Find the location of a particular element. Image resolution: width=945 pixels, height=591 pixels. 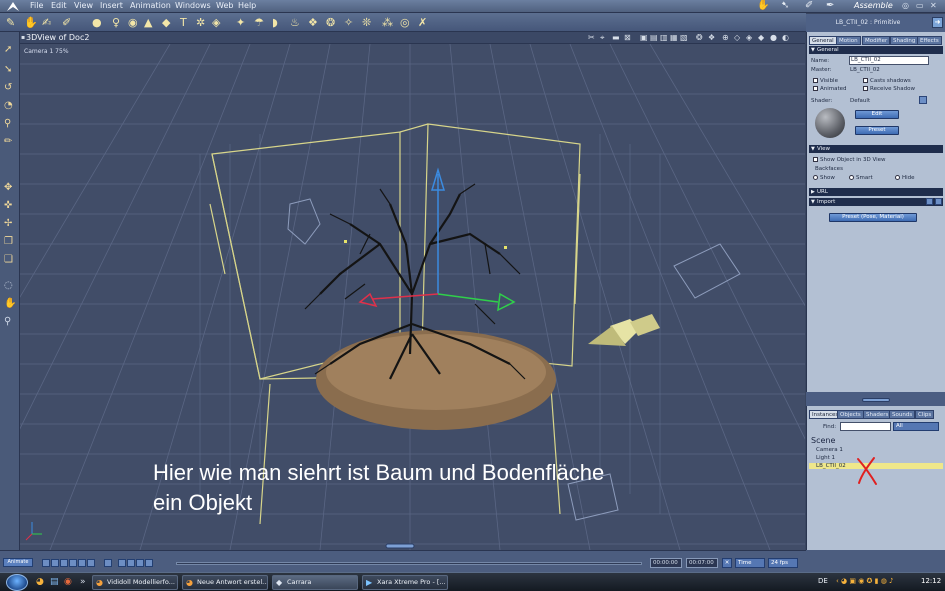

go-start-button is located at coordinates (46, 563).